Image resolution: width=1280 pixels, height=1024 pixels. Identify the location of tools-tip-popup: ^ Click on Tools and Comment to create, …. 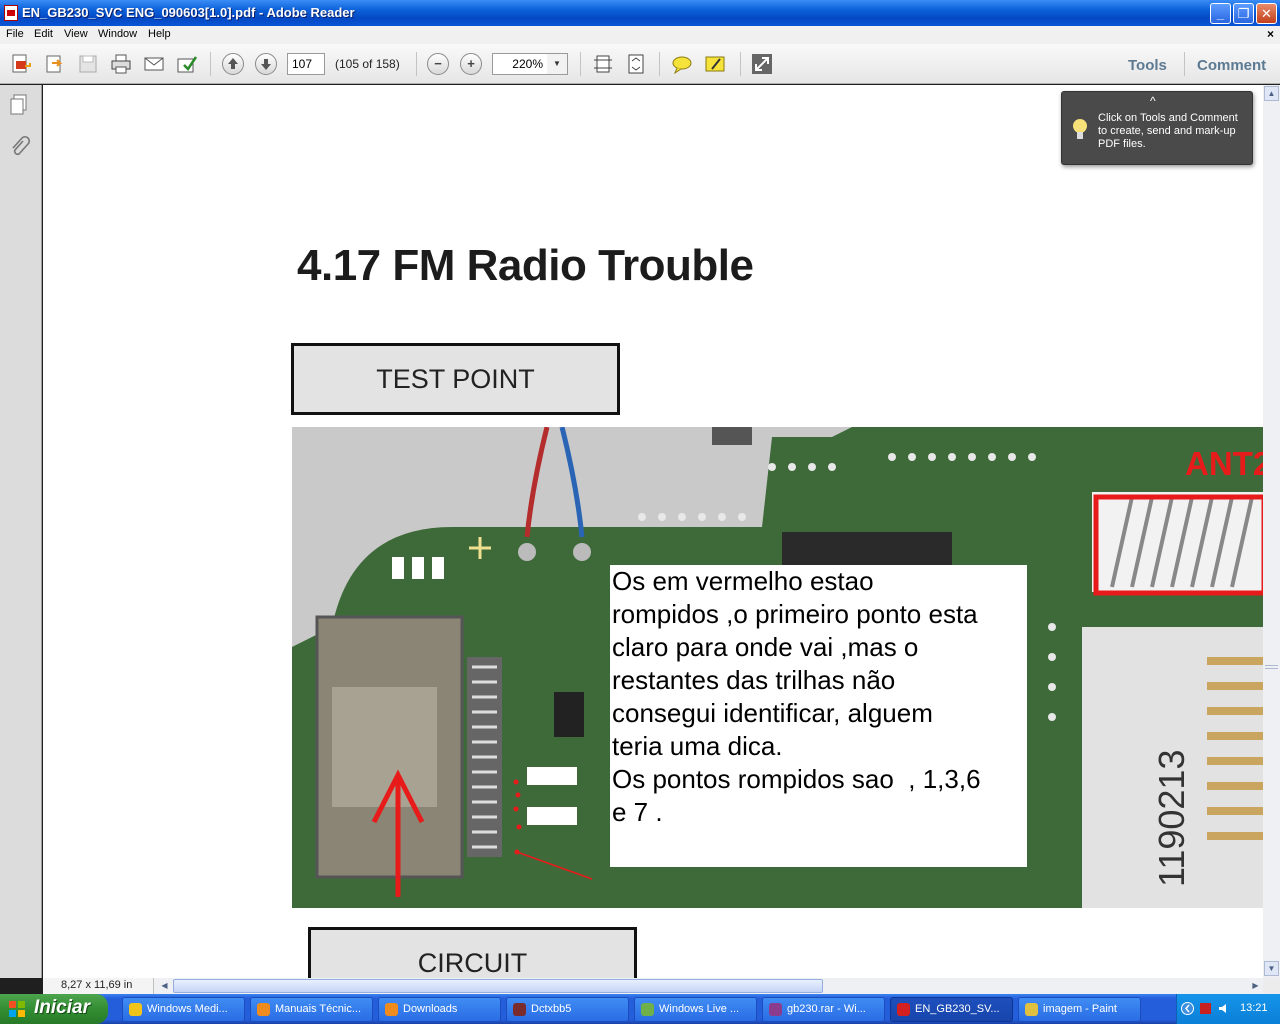
(1157, 128).